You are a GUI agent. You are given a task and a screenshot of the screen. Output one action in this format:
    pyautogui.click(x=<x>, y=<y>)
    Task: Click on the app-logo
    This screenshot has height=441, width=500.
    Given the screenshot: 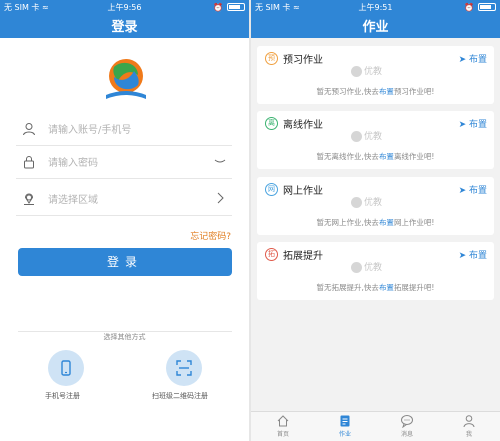 What is the action you would take?
    pyautogui.click(x=126, y=79)
    